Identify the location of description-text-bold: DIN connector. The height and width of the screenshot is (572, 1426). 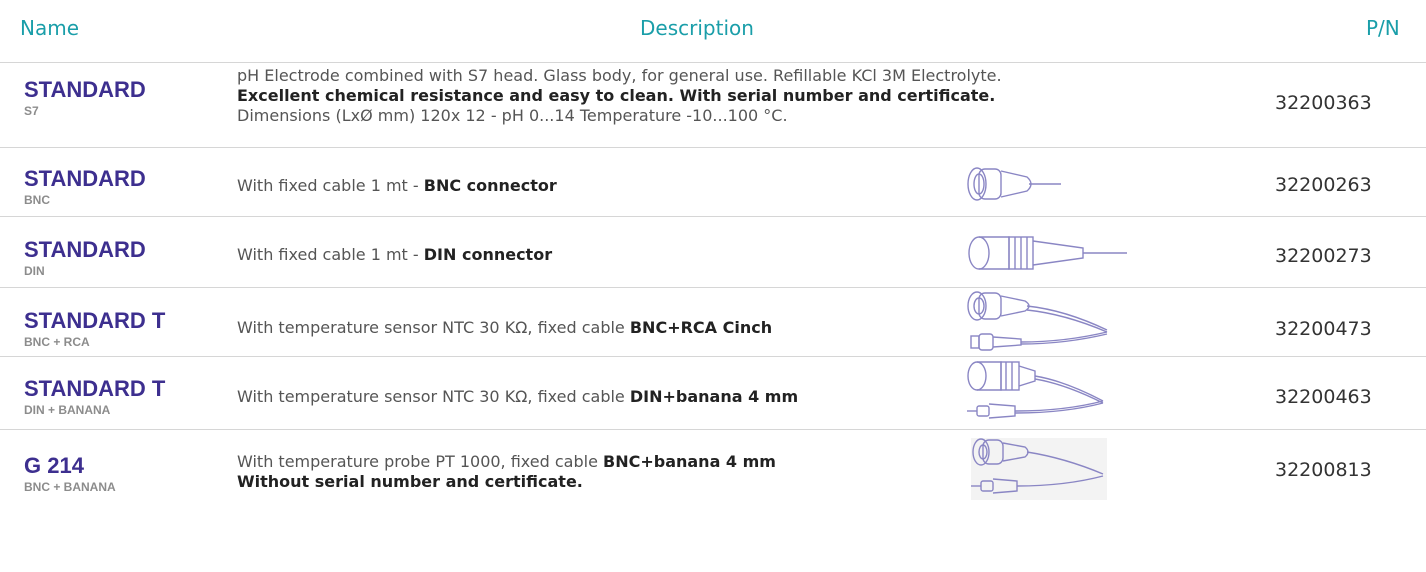
(488, 254).